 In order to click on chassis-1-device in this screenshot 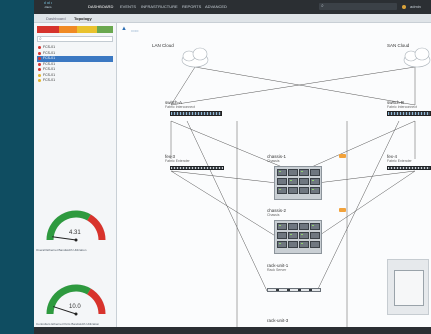, I will do `click(298, 183)`.